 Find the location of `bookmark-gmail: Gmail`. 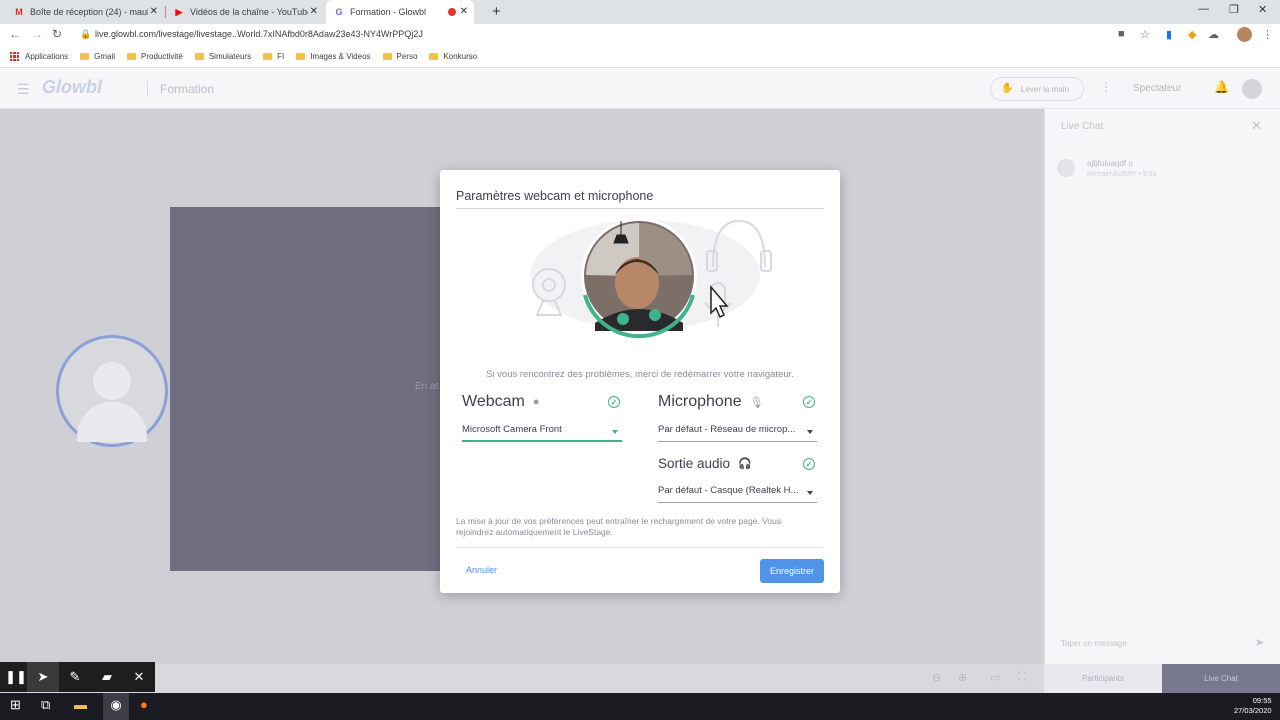

bookmark-gmail: Gmail is located at coordinates (97, 56).